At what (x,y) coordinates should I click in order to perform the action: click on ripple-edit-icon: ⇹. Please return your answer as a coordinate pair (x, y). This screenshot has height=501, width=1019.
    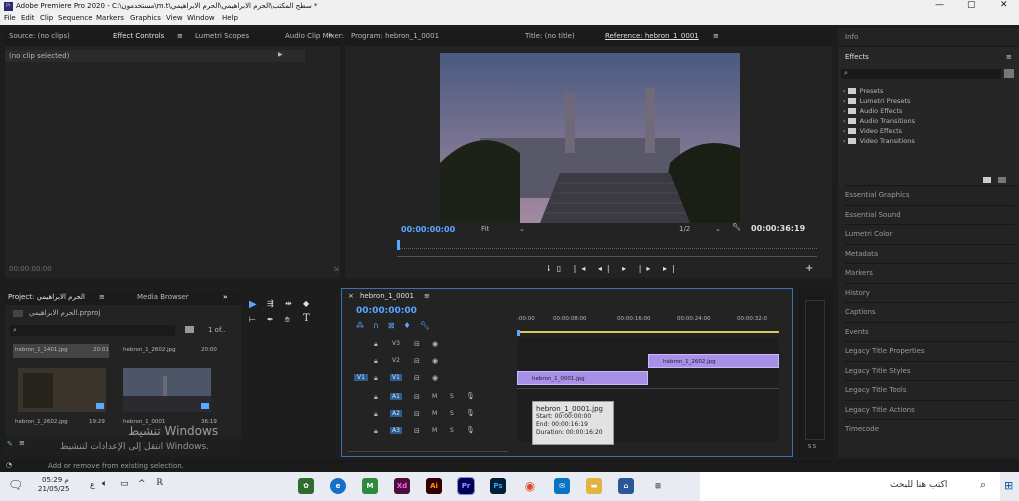
    Looking at the image, I should click on (288, 303).